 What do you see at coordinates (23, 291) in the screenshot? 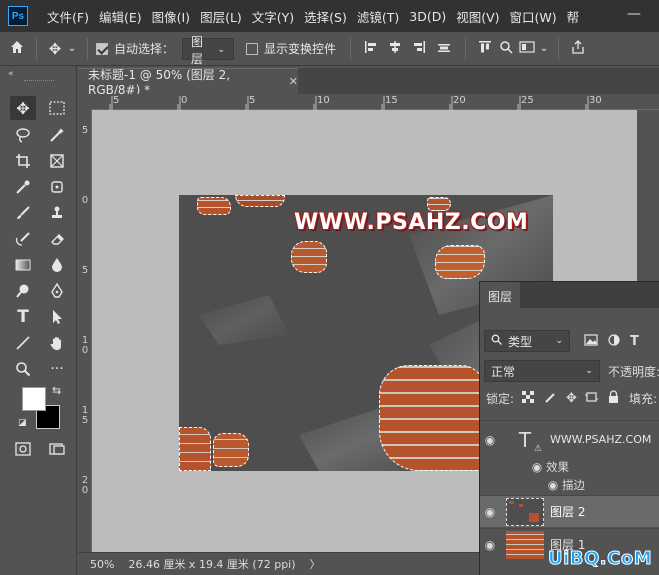
I see `dodge-tool-icon` at bounding box center [23, 291].